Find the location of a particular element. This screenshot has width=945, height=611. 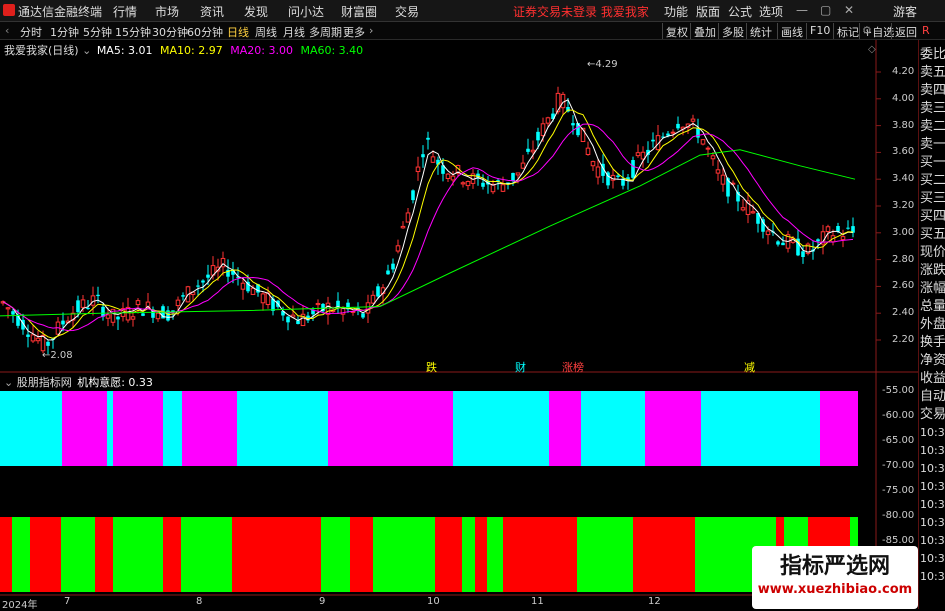

event-tag-reduce: 减 is located at coordinates (749, 367).